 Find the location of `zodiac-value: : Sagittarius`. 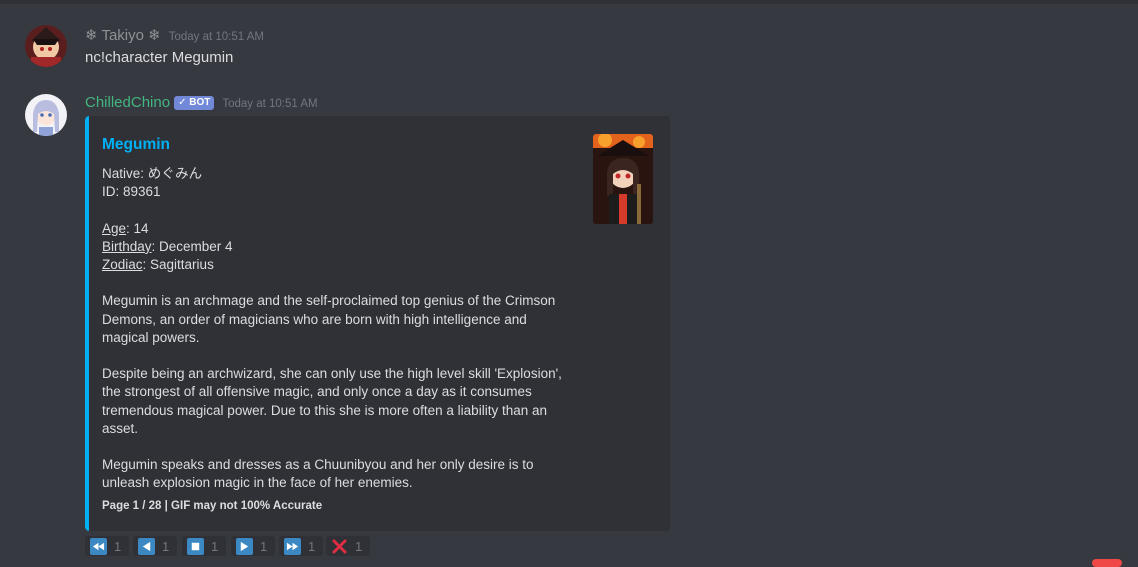

zodiac-value: : Sagittarius is located at coordinates (178, 264).